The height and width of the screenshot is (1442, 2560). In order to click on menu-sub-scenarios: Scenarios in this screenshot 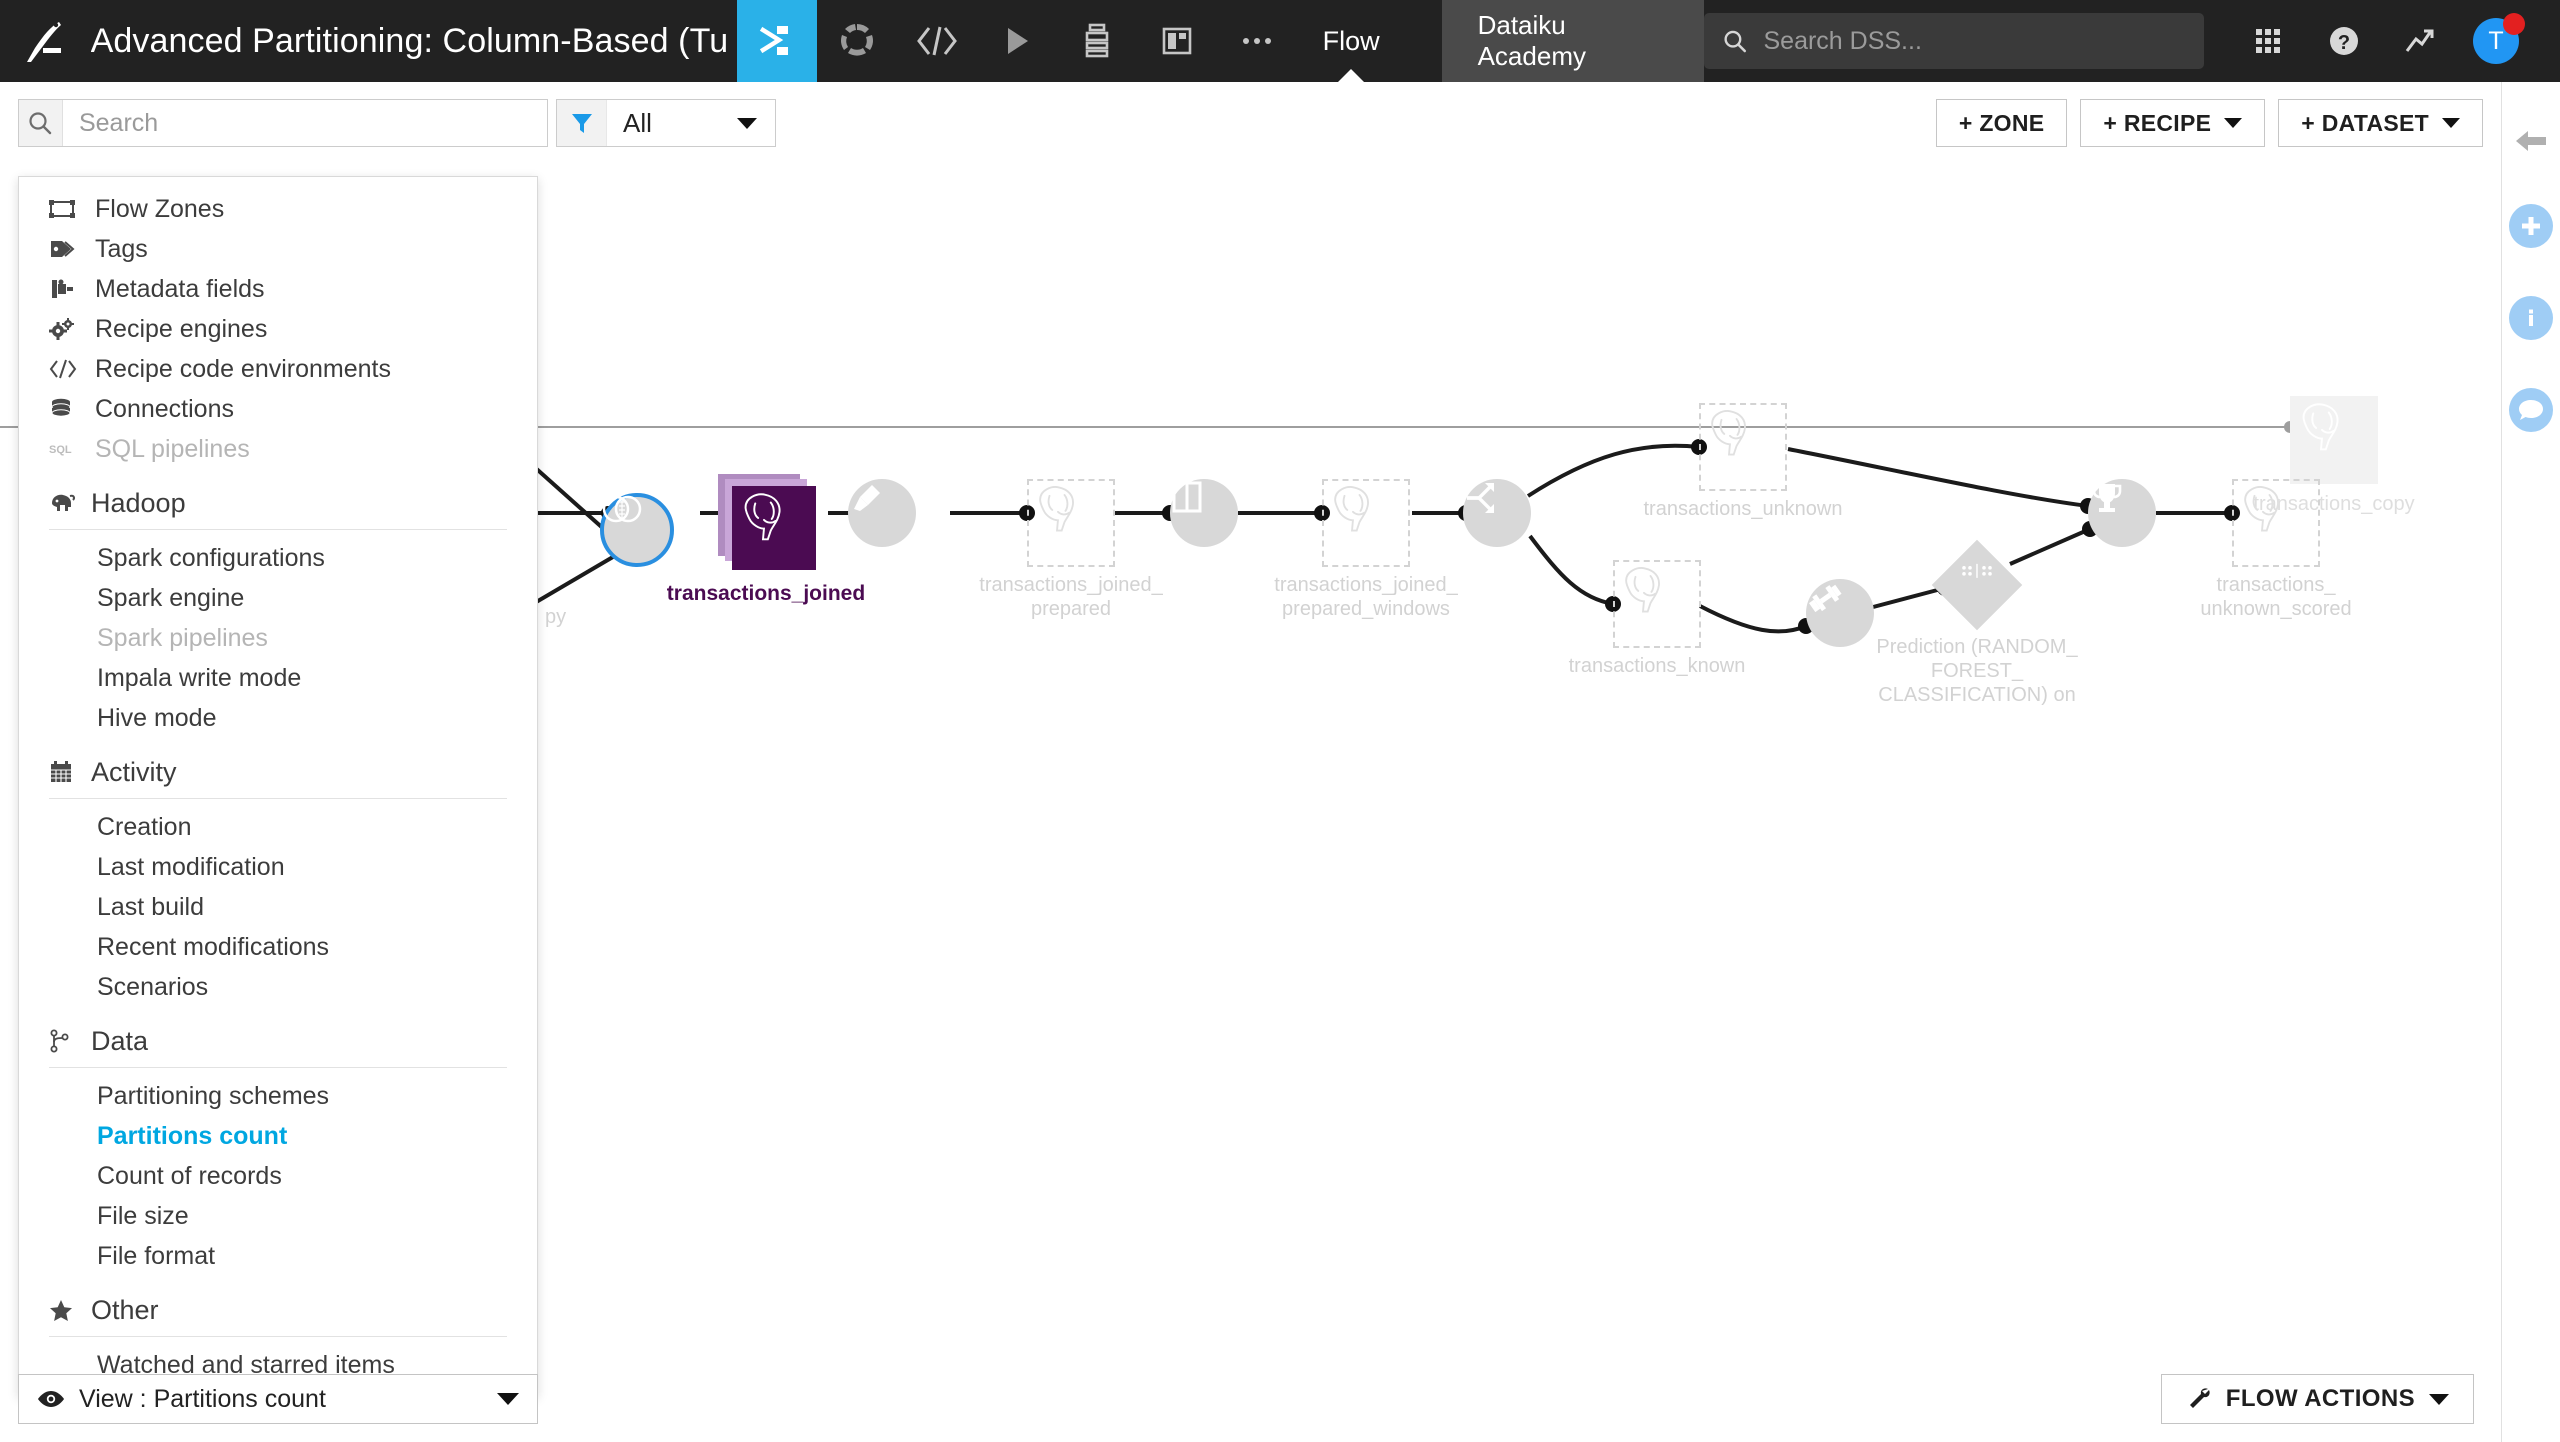, I will do `click(278, 987)`.